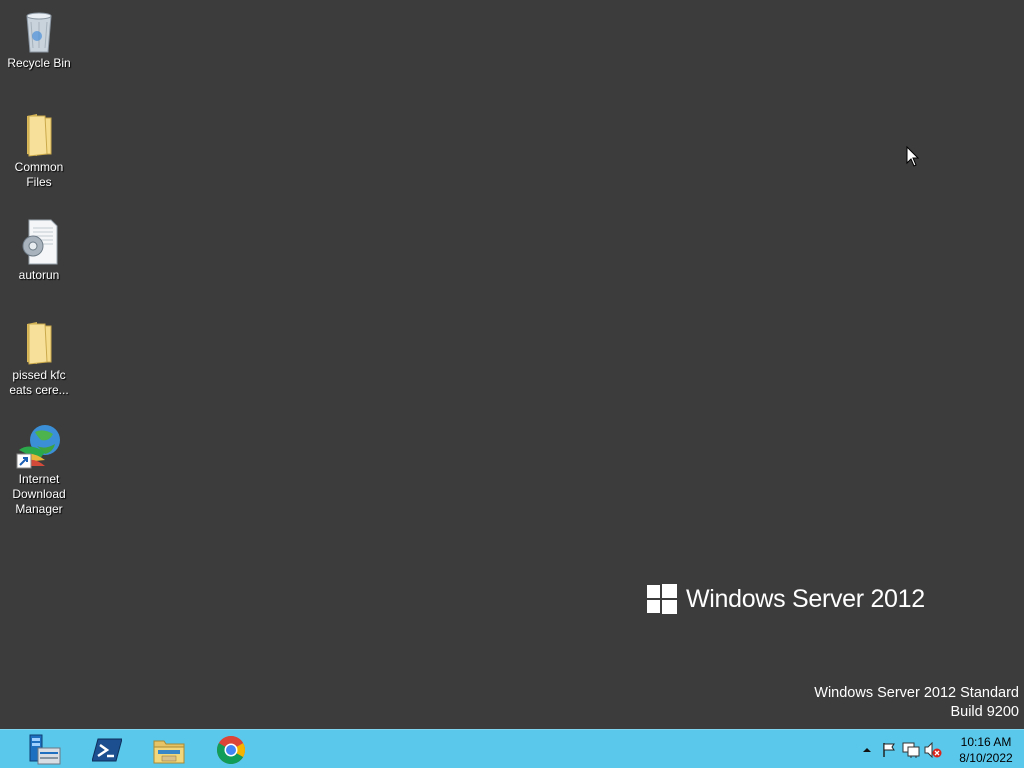 Image resolution: width=1024 pixels, height=768 pixels. What do you see at coordinates (38, 447) in the screenshot?
I see `idm-shortcut-icon` at bounding box center [38, 447].